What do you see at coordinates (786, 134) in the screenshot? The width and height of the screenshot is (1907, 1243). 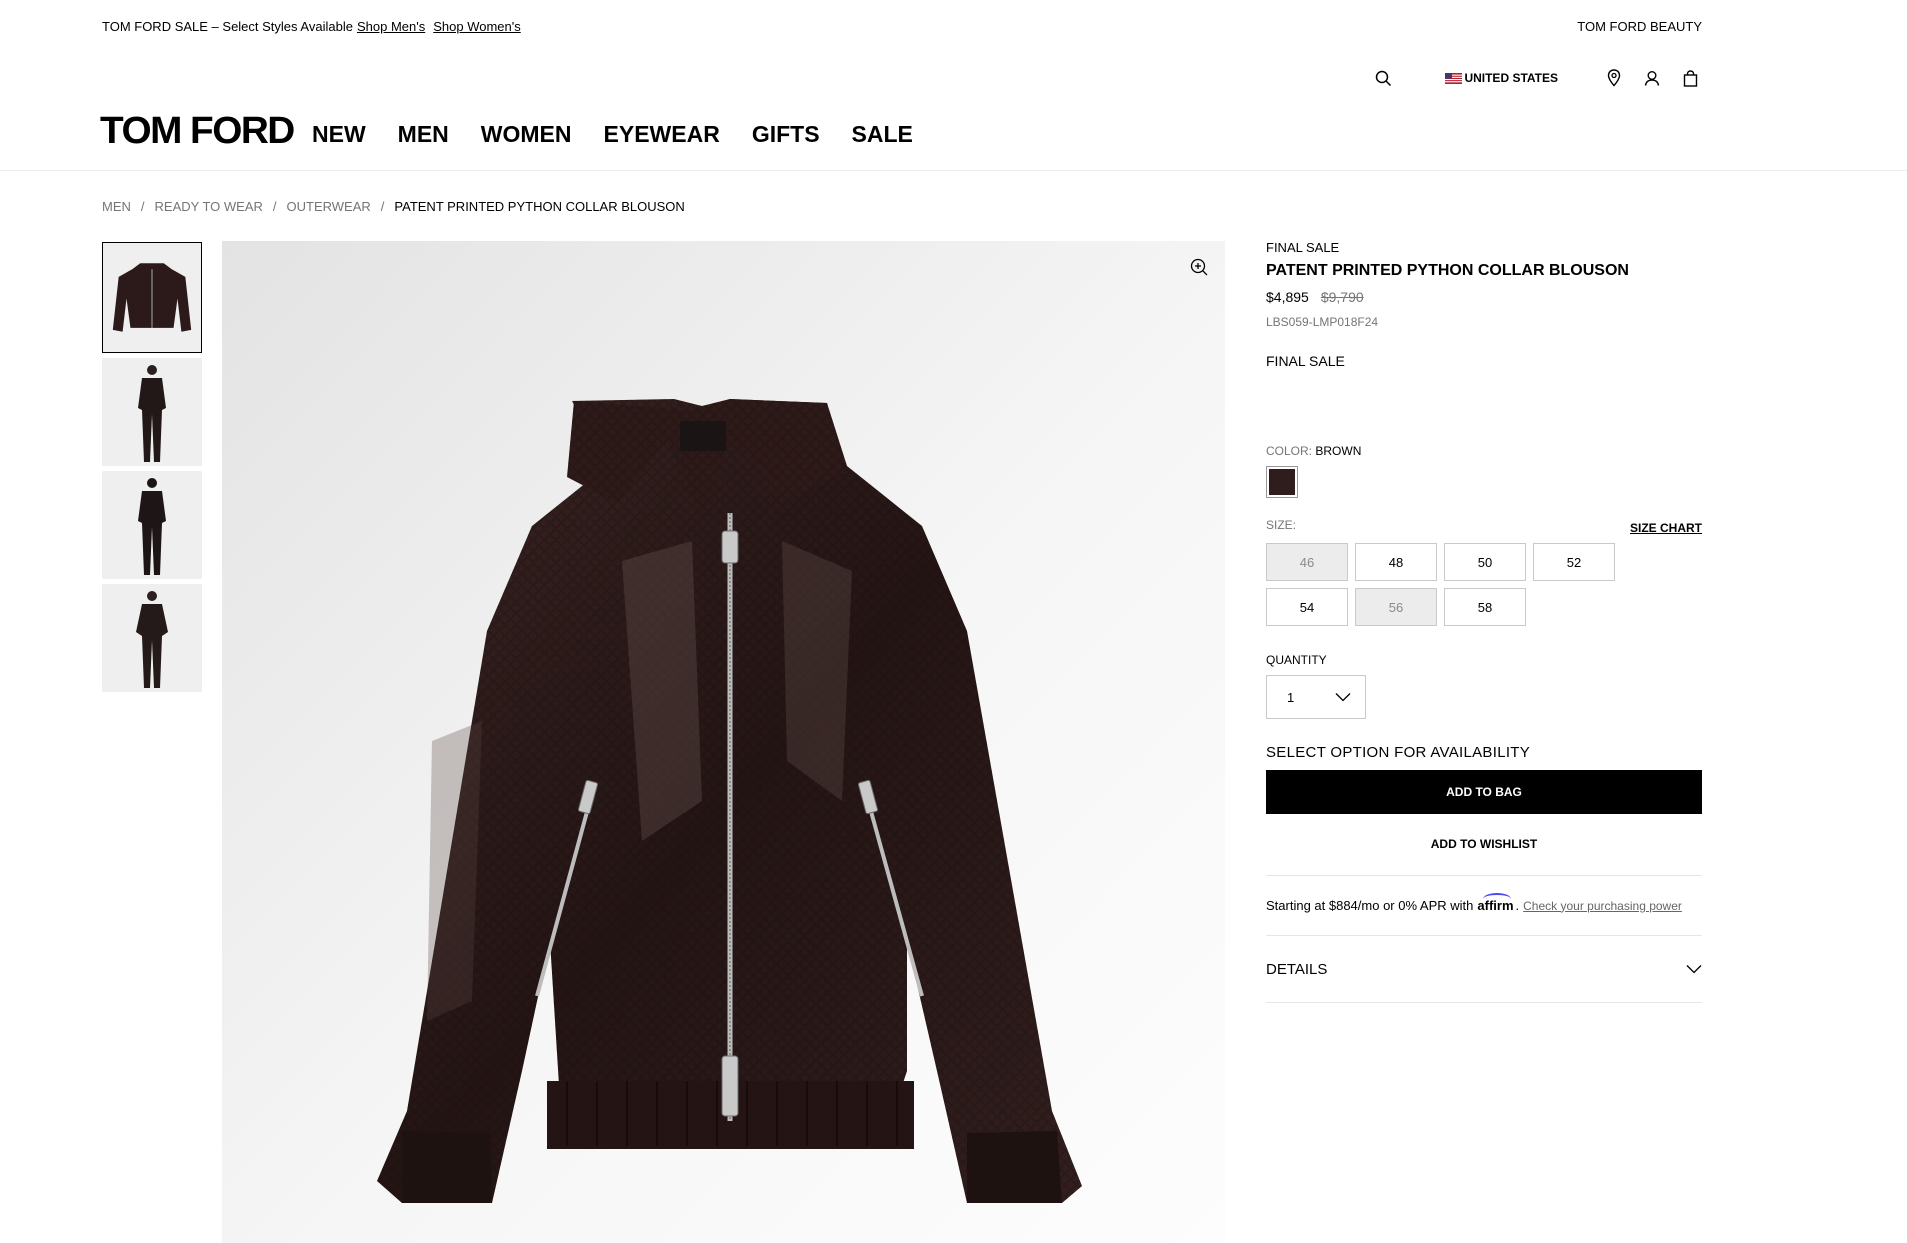 I see `nav-gifts: GIFTS` at bounding box center [786, 134].